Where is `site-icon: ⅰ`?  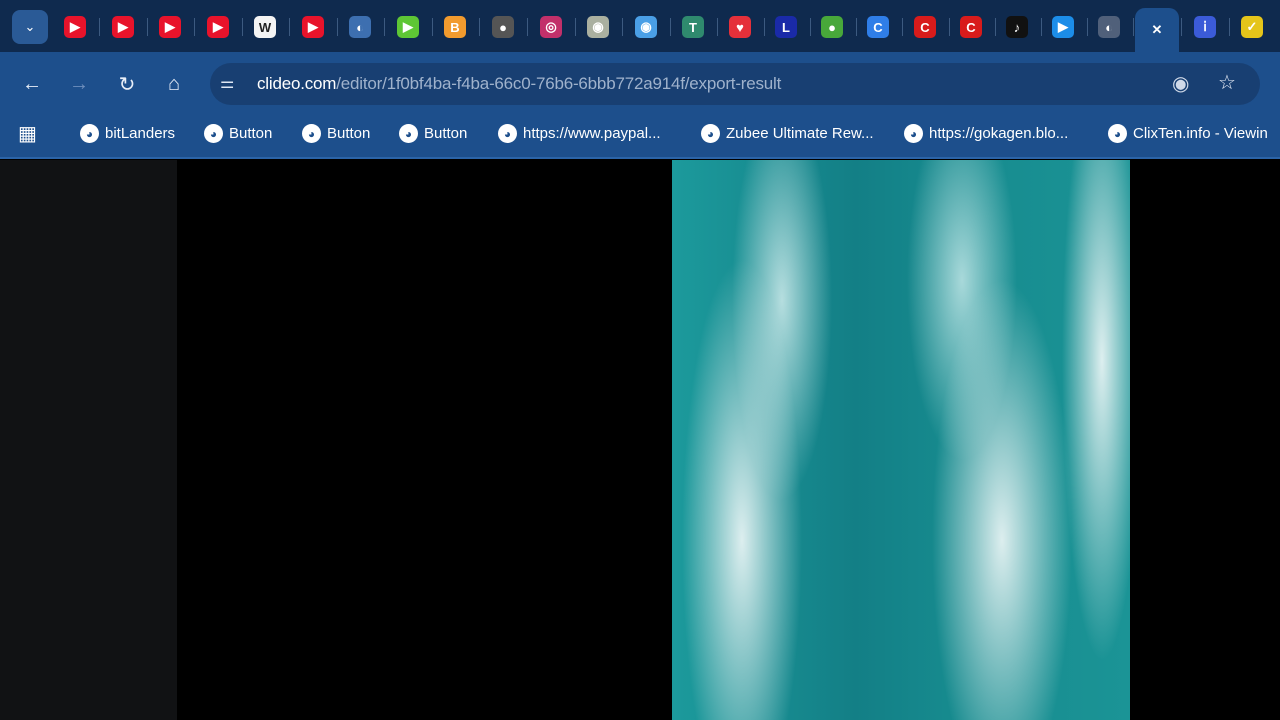 site-icon: ⅰ is located at coordinates (1205, 27).